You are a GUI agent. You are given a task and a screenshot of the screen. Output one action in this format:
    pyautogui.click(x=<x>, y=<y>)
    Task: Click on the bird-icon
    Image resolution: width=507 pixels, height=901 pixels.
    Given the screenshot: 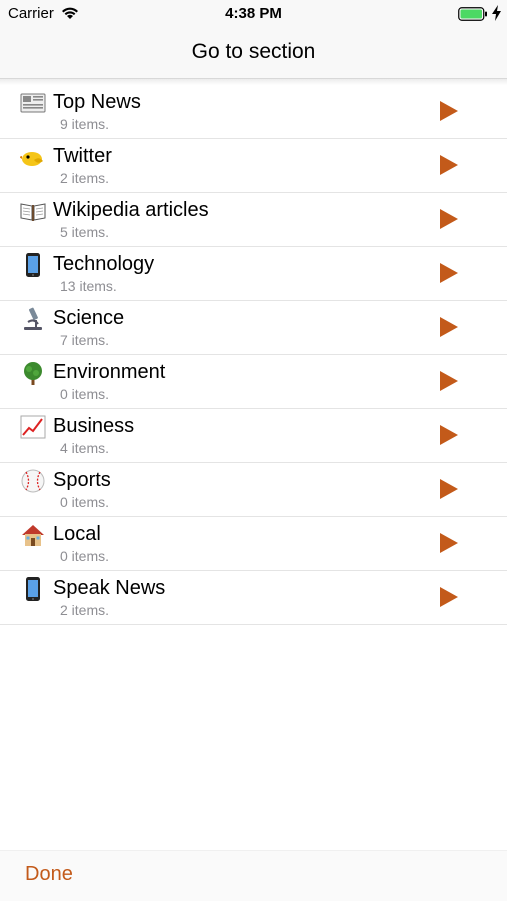 What is the action you would take?
    pyautogui.click(x=31, y=159)
    